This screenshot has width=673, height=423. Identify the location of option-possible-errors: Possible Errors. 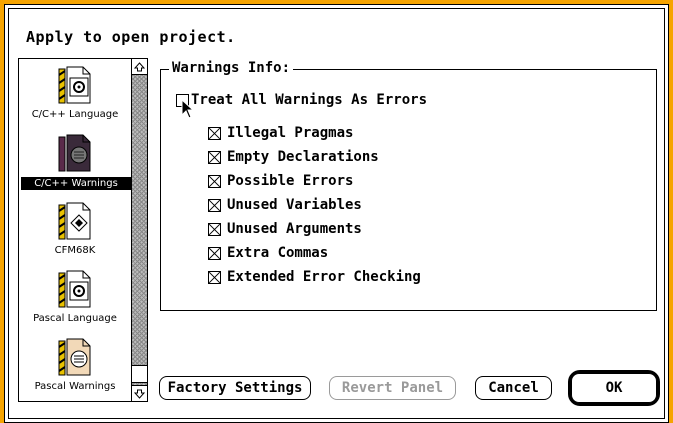
(280, 181).